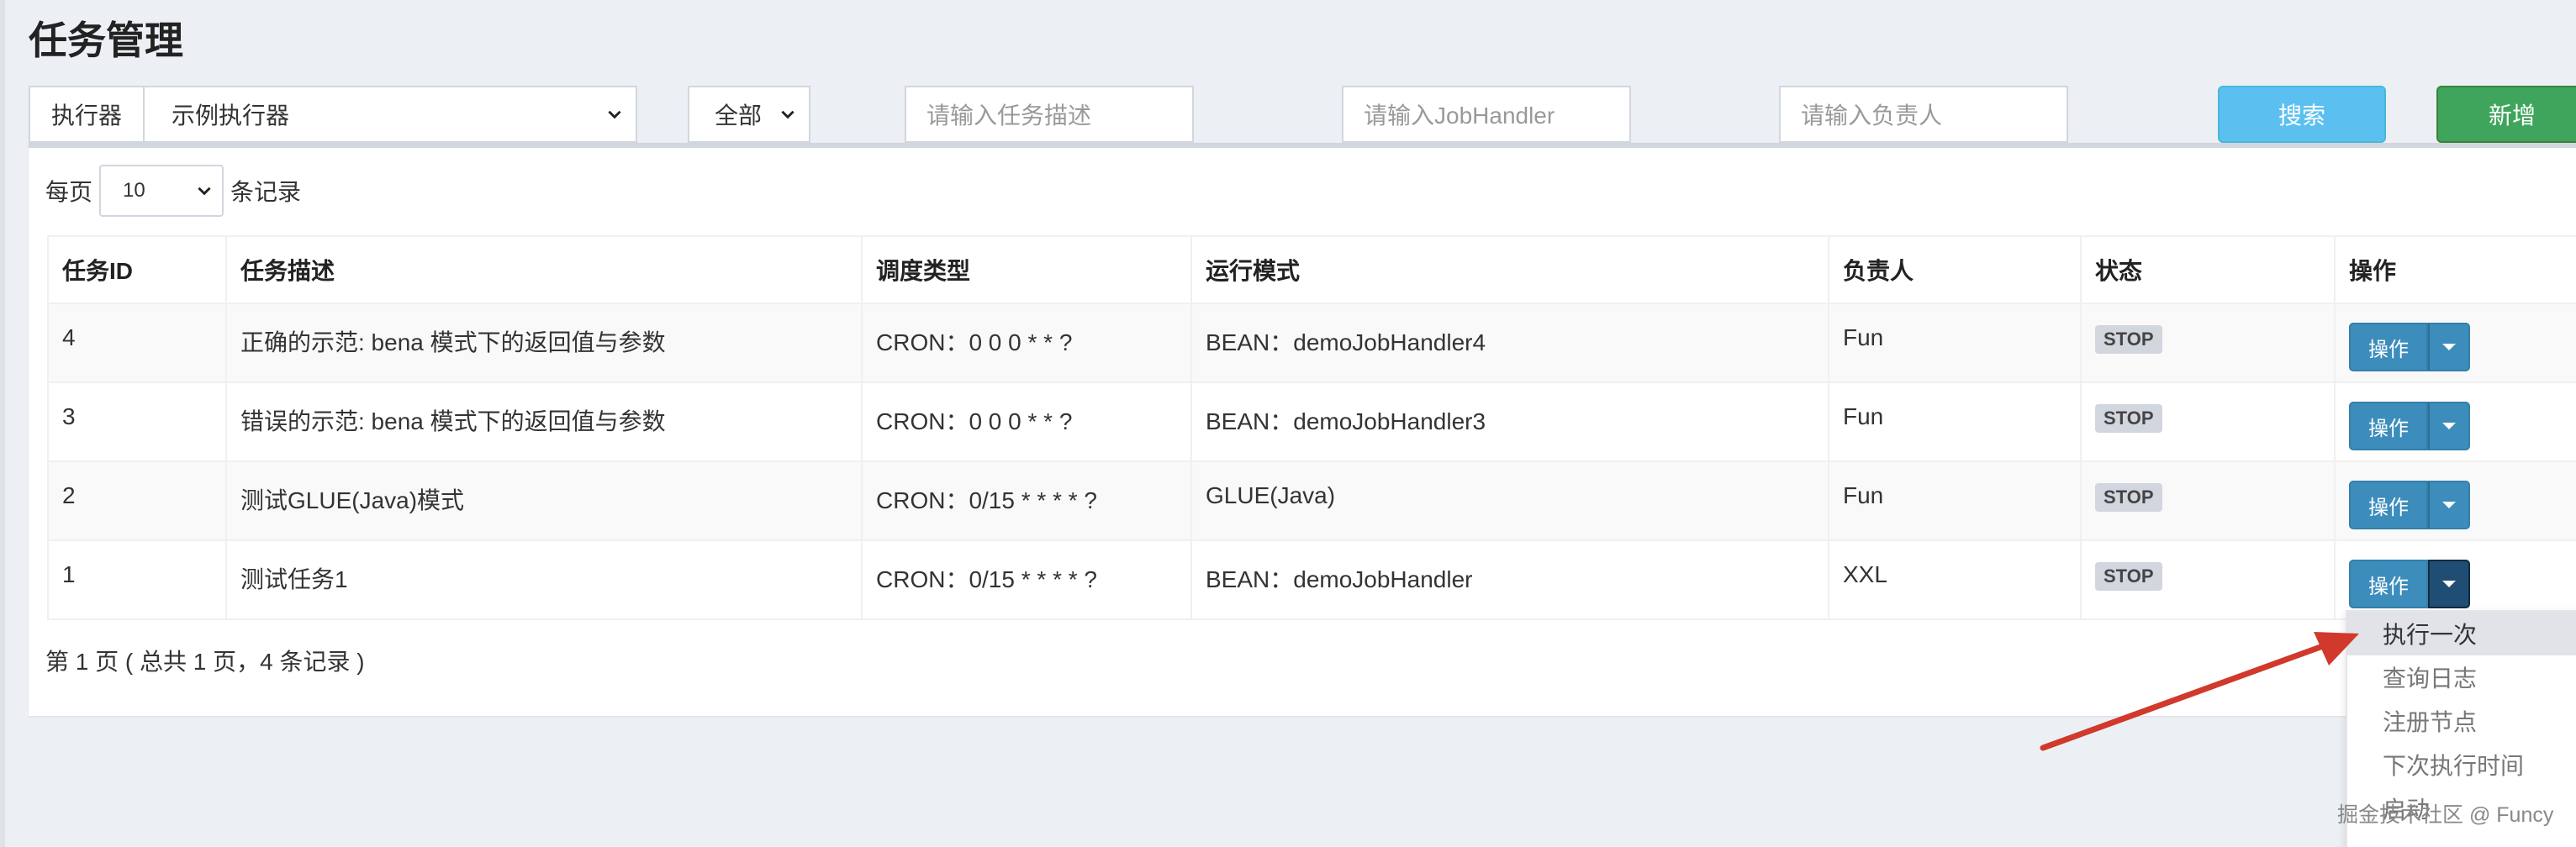 Image resolution: width=2576 pixels, height=847 pixels. Describe the element at coordinates (137, 342) in the screenshot. I see `cell-id: 4` at that location.